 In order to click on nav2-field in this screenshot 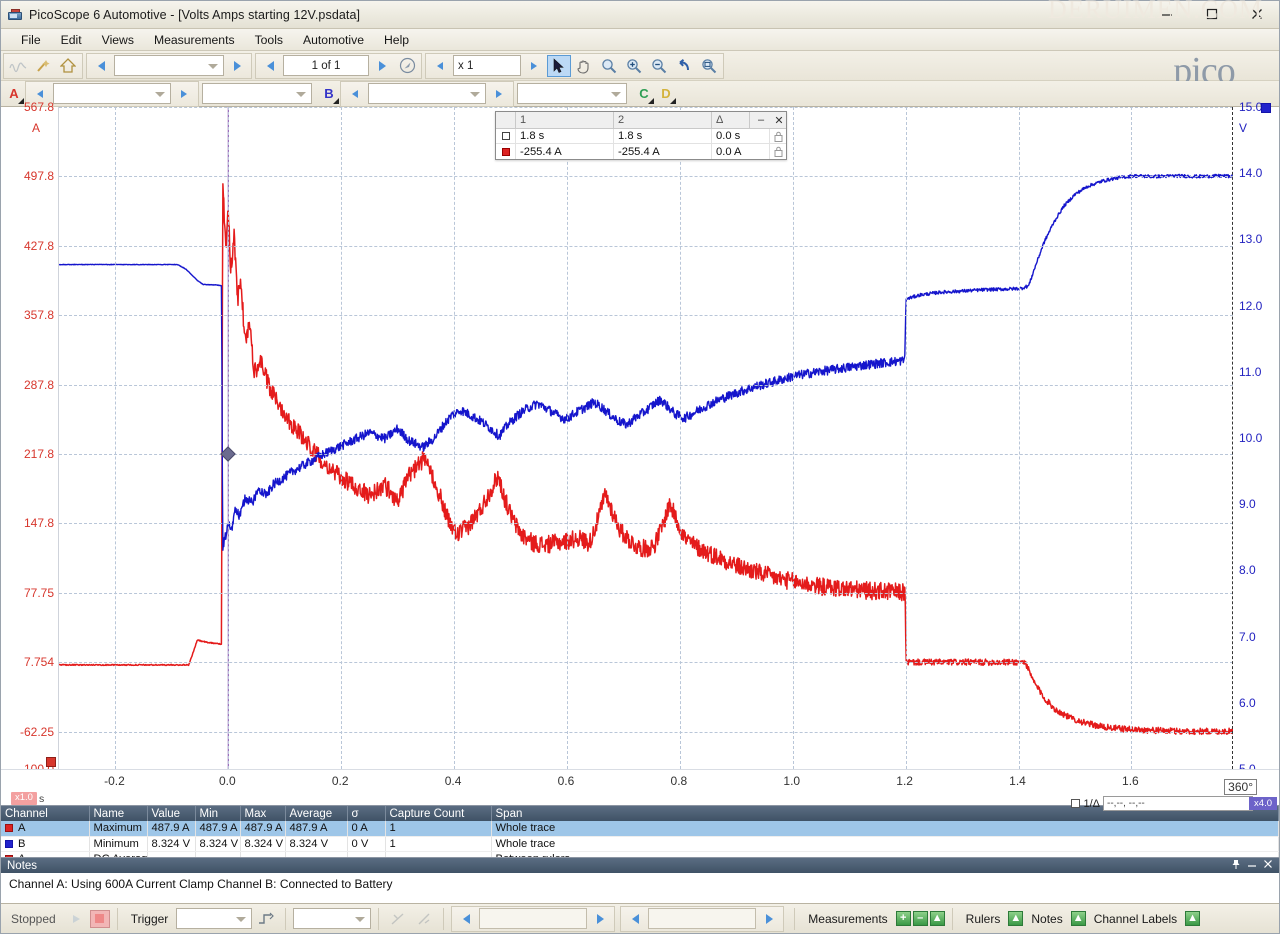, I will do `click(702, 918)`.